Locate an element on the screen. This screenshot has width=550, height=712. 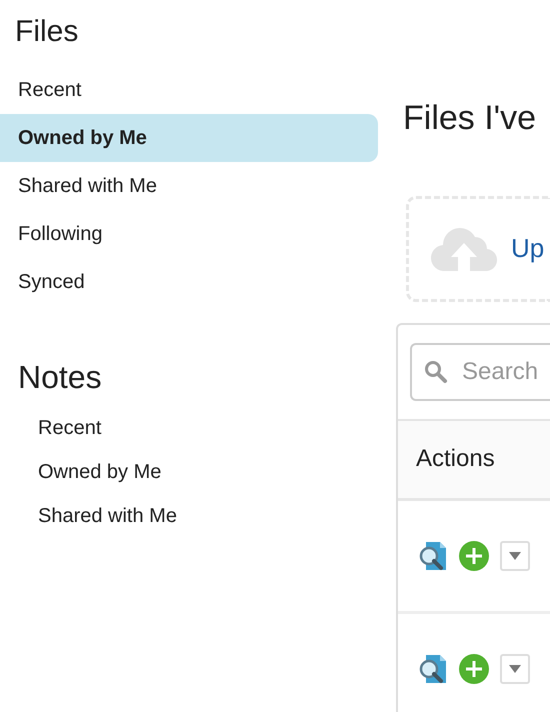
column-header: Actions is located at coordinates (455, 459).